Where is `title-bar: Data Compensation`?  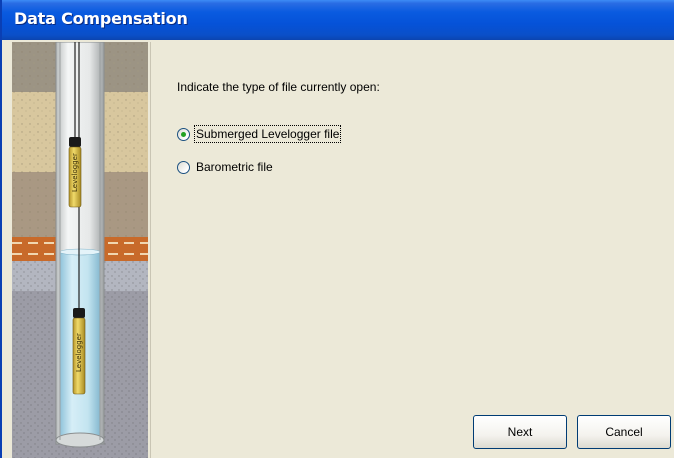 title-bar: Data Compensation is located at coordinates (338, 20).